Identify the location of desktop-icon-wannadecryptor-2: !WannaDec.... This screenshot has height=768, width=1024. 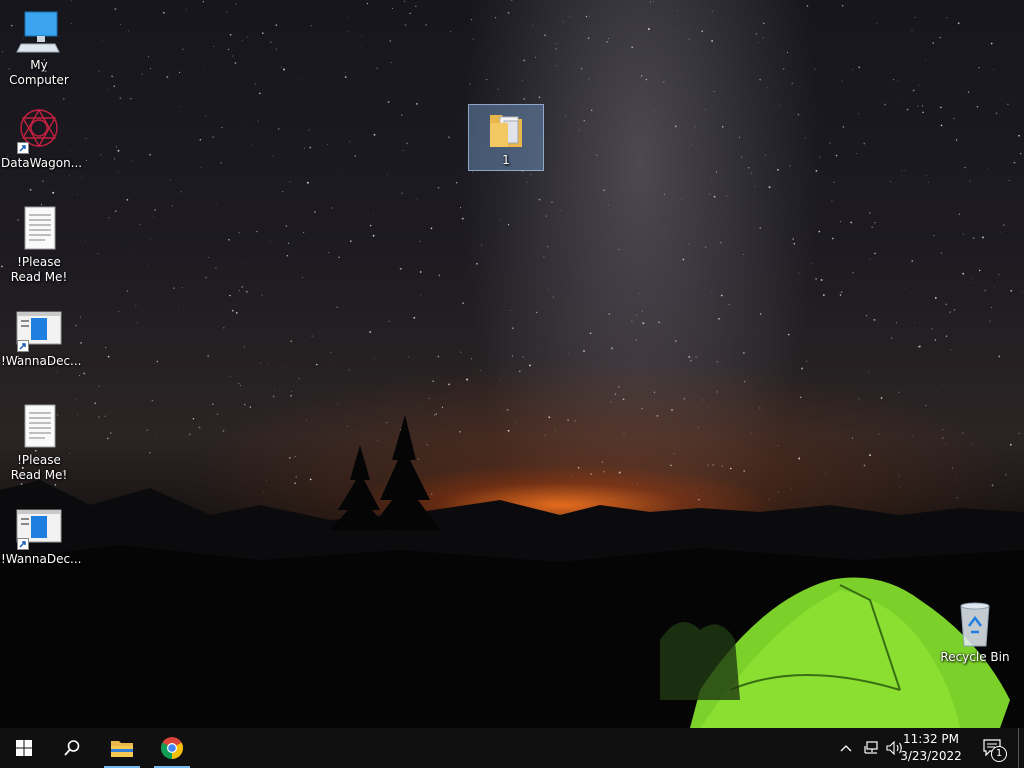
(41, 534).